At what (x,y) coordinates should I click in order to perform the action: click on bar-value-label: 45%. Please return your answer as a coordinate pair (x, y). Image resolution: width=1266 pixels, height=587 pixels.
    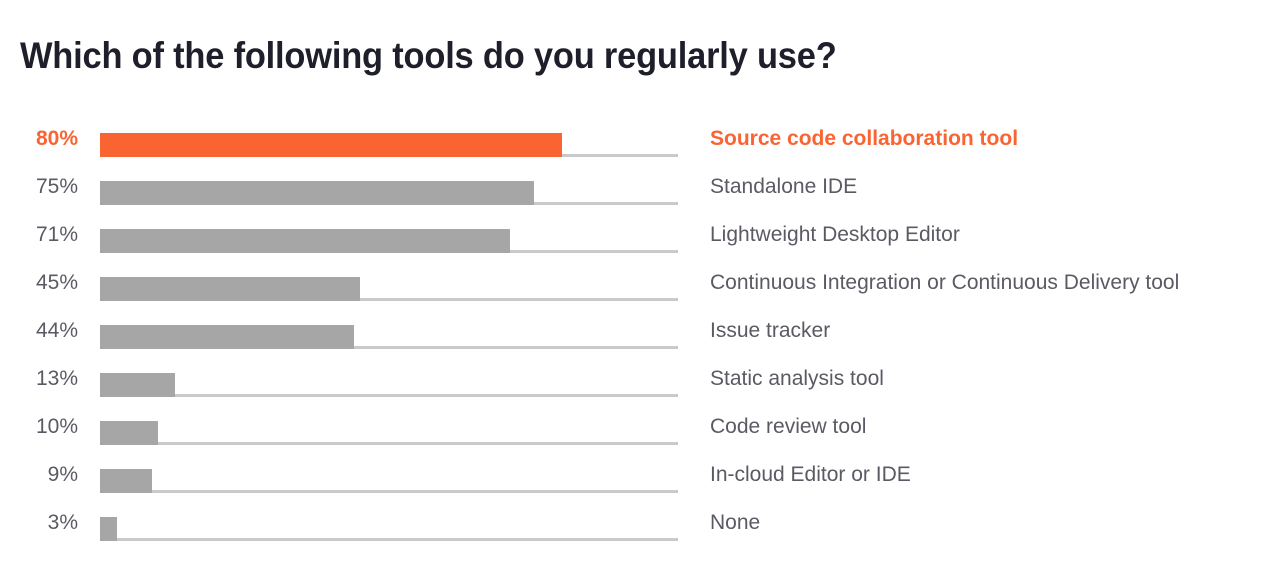
    Looking at the image, I should click on (56, 282).